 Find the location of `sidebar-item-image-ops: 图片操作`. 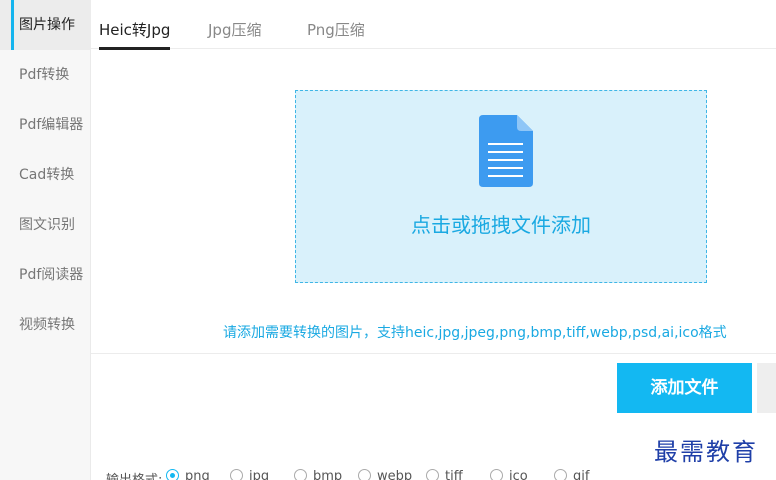

sidebar-item-image-ops: 图片操作 is located at coordinates (45, 25).